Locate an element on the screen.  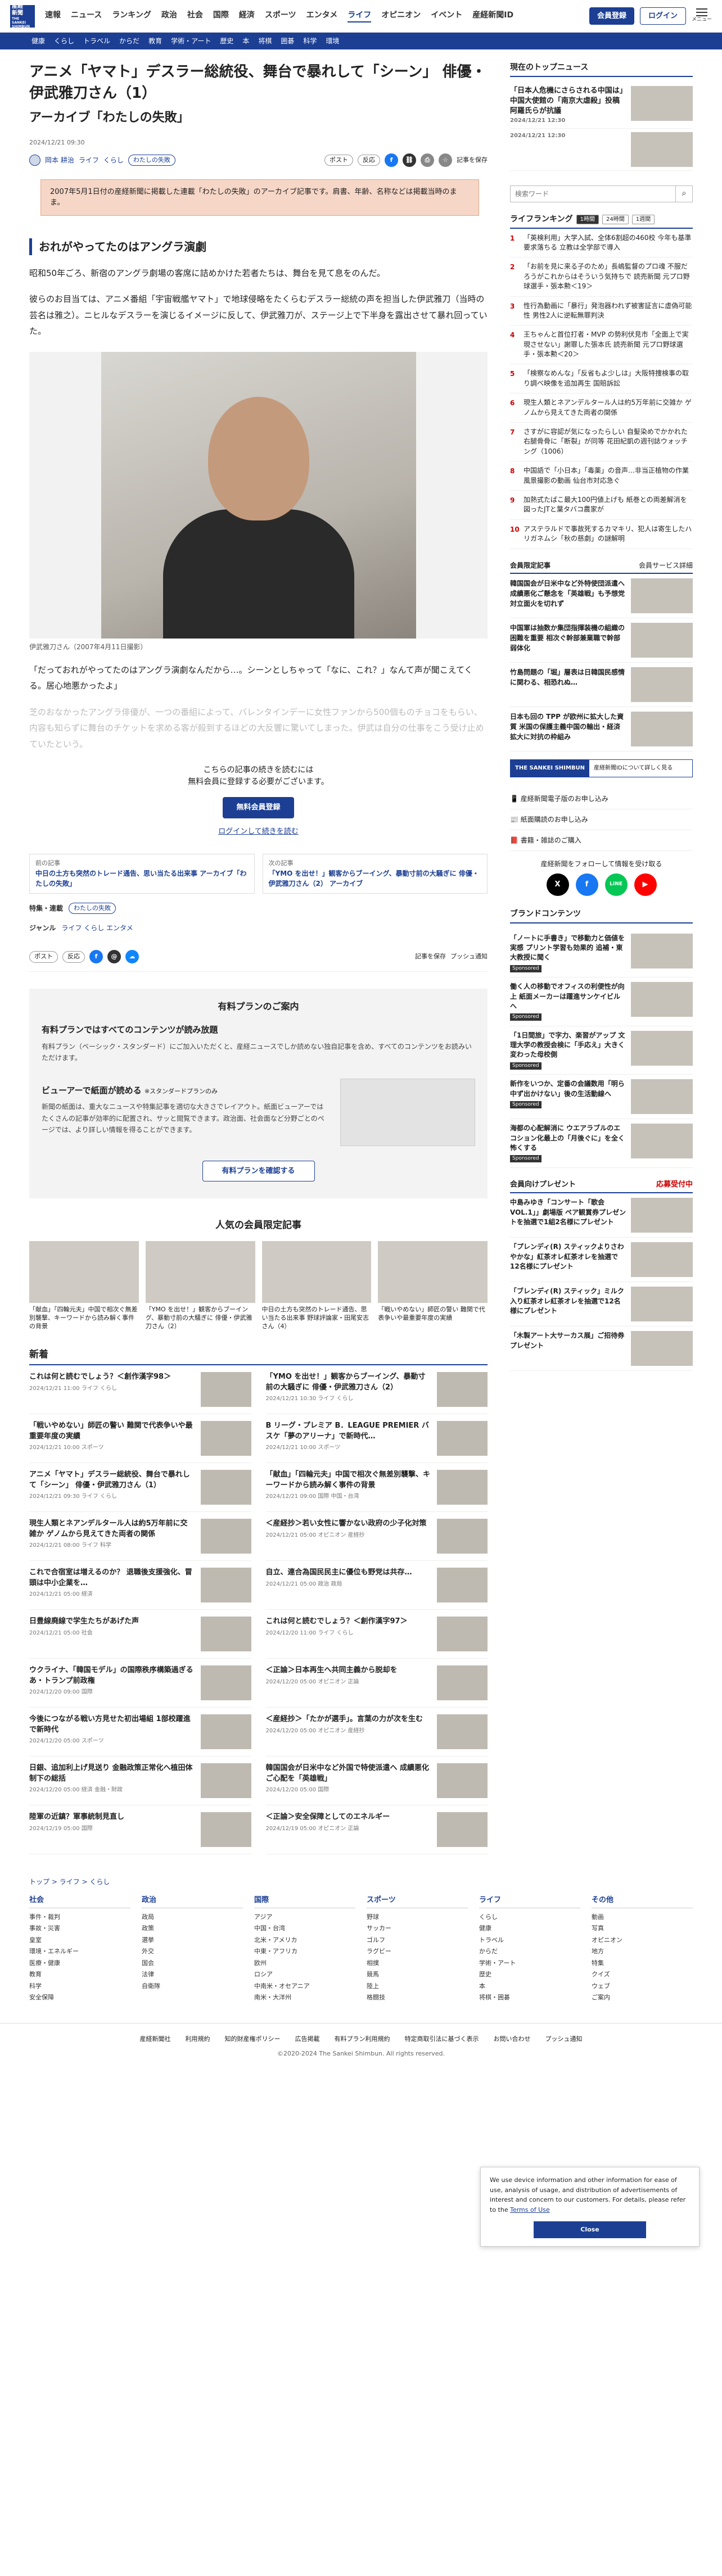
feature-tag: わたしの失敗 is located at coordinates (92, 908).